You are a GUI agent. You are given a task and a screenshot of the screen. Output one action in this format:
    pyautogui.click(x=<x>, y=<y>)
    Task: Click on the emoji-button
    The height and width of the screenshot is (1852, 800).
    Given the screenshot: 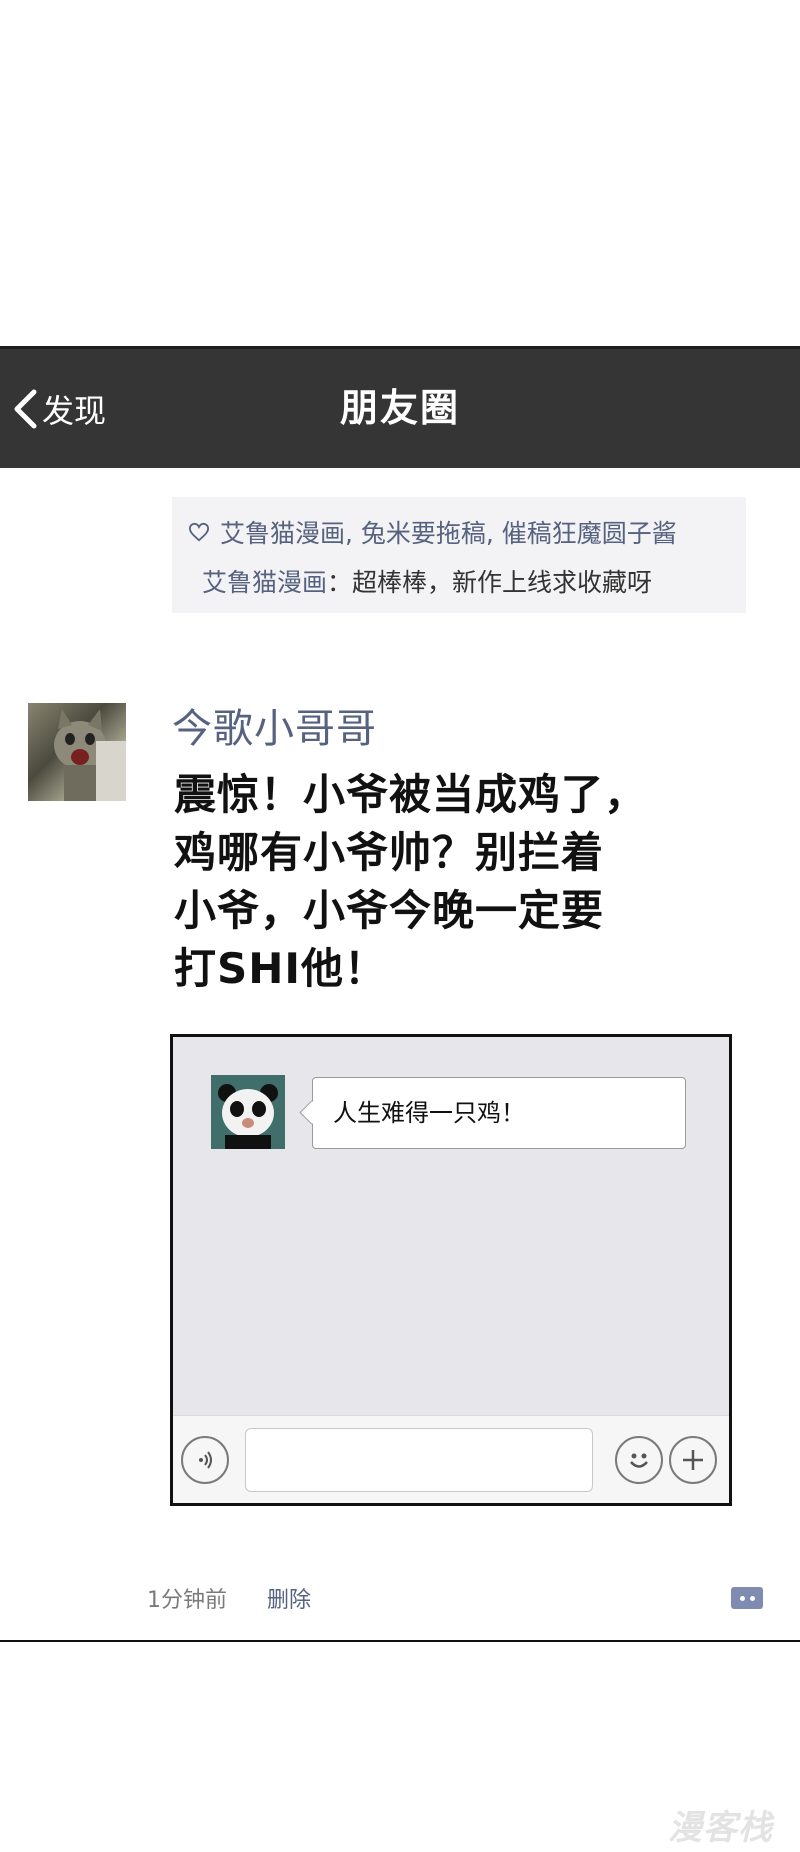 What is the action you would take?
    pyautogui.click(x=639, y=1460)
    